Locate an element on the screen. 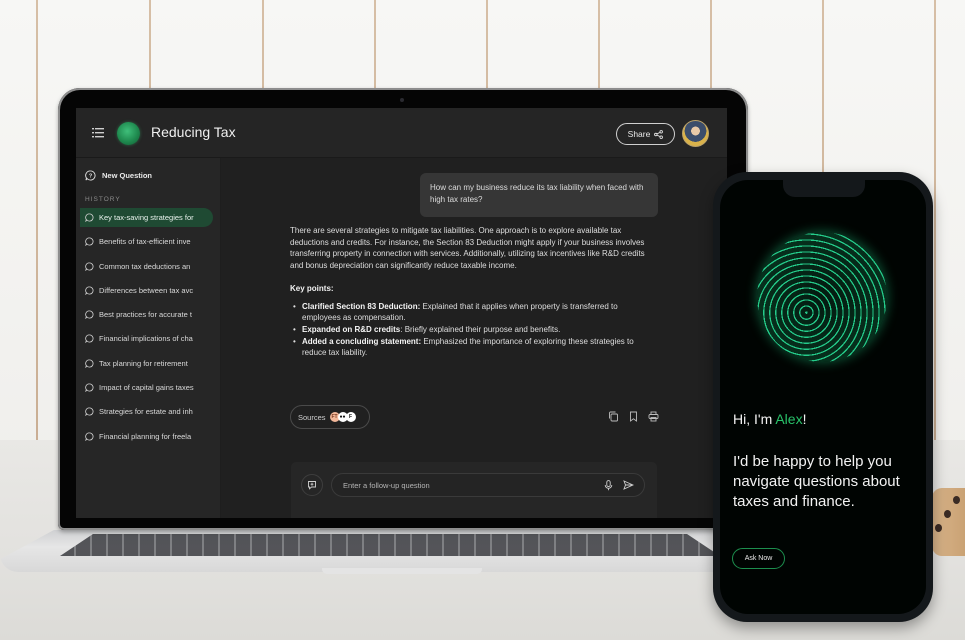 This screenshot has width=965, height=640. history-item: Tax planning for retirement is located at coordinates (146, 363).